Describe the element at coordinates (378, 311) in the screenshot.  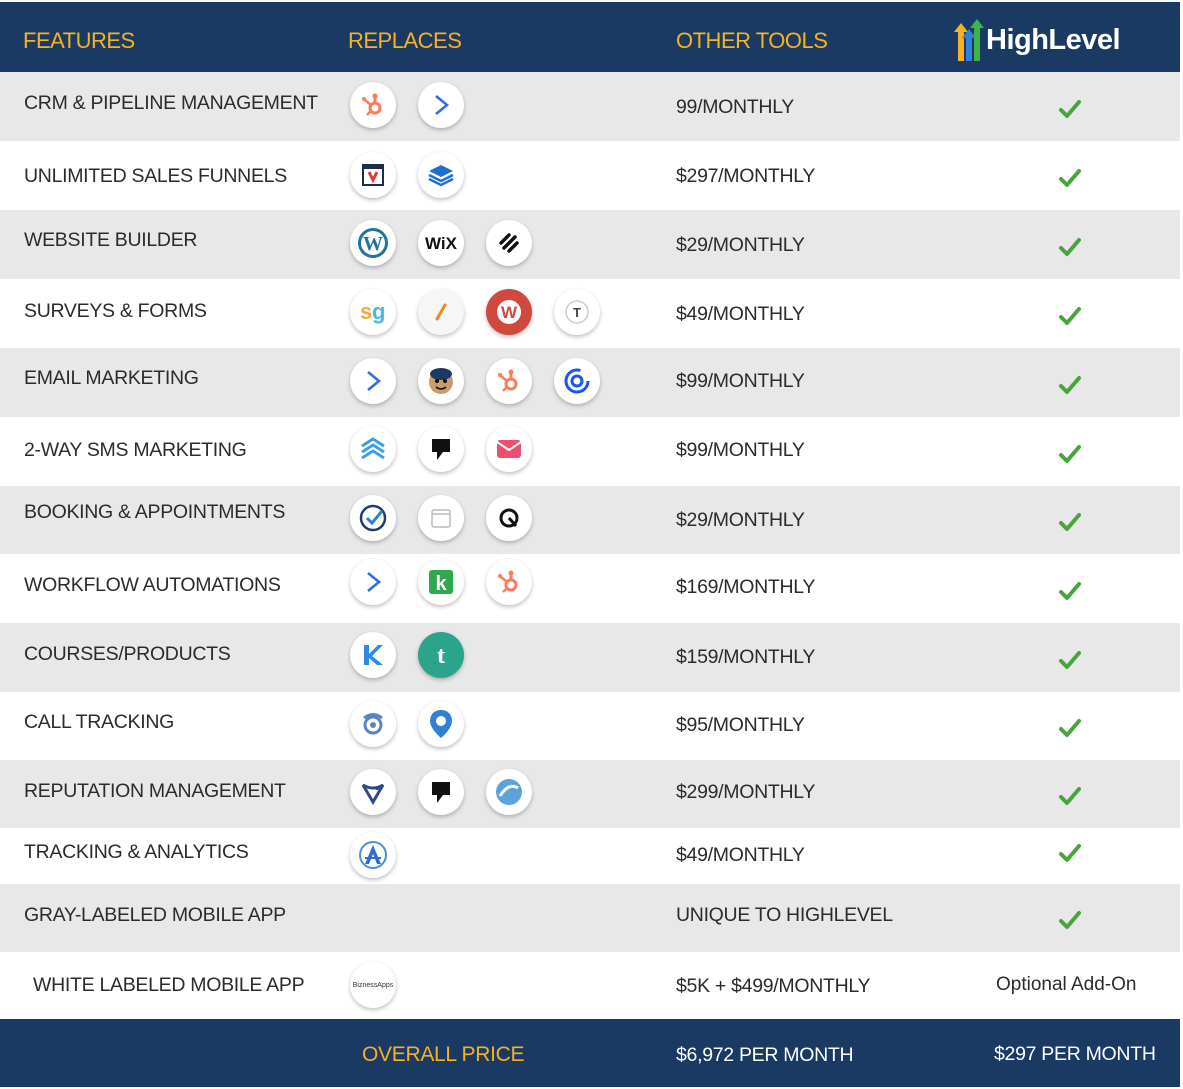
I see `svg-text: g` at that location.